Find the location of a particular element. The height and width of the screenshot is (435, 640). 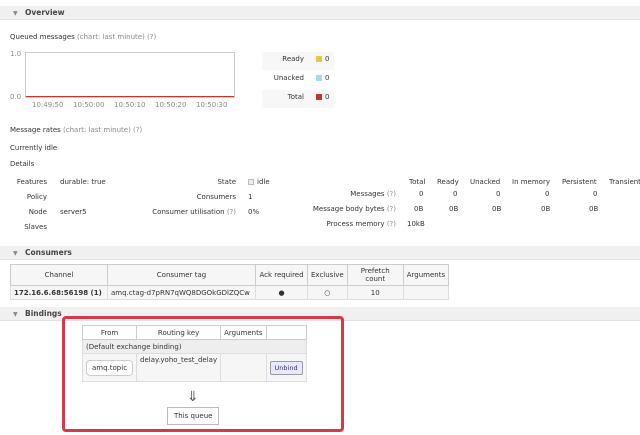

legend-total-value: 0 is located at coordinates (327, 97).